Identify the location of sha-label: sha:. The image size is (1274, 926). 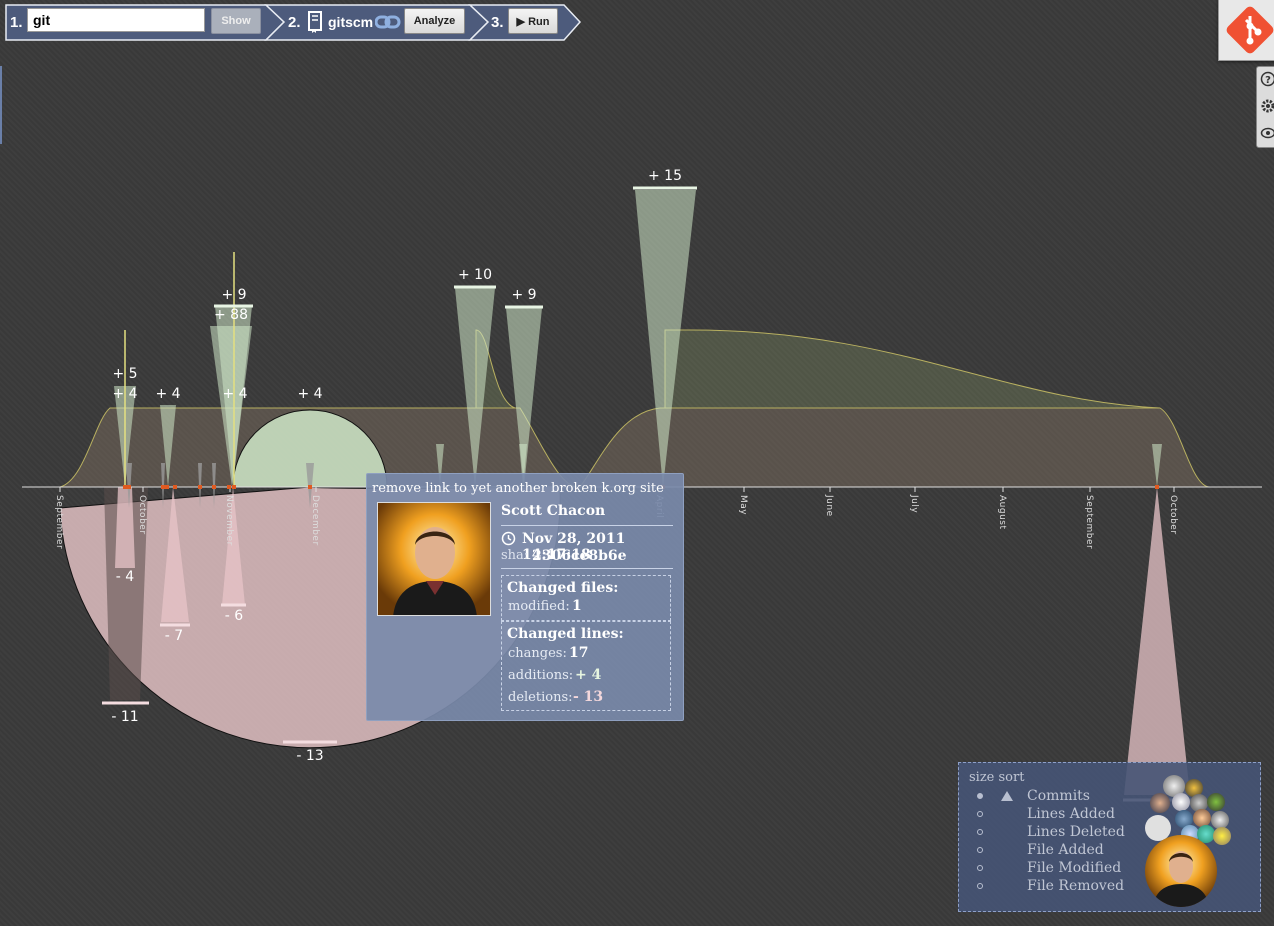
(515, 555).